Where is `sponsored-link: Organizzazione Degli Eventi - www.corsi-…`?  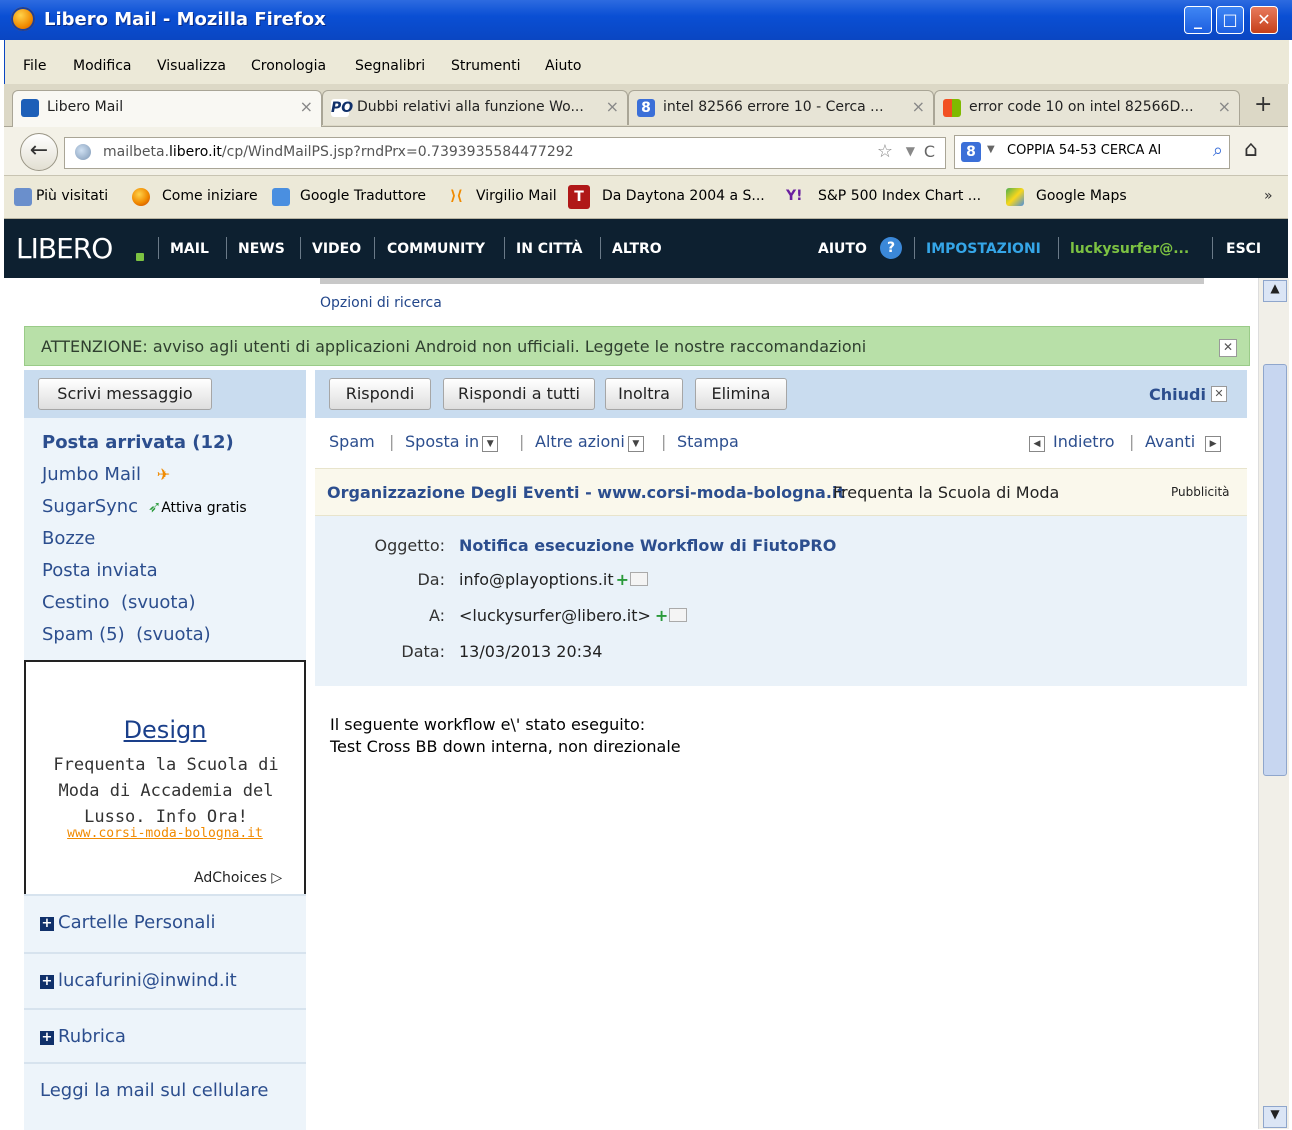 sponsored-link: Organizzazione Degli Eventi - www.corsi-… is located at coordinates (586, 492).